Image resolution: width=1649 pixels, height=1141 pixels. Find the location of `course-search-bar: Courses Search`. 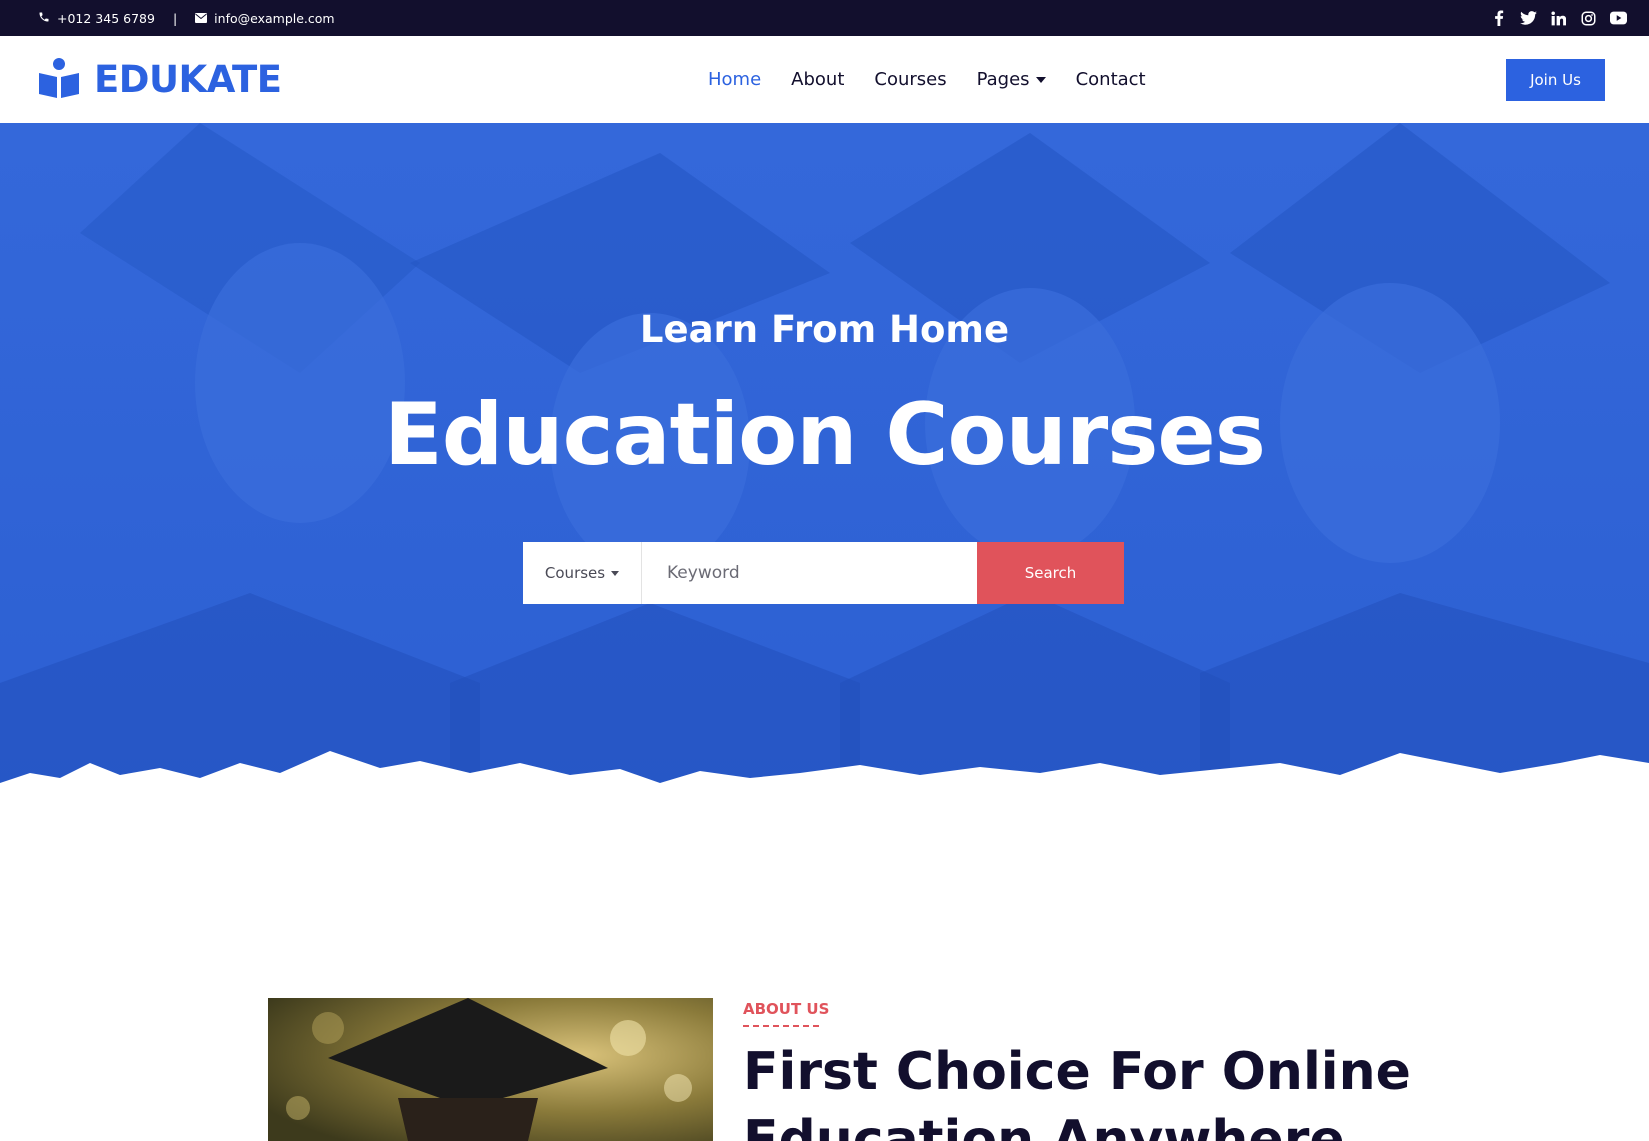

course-search-bar: Courses Search is located at coordinates (823, 573).